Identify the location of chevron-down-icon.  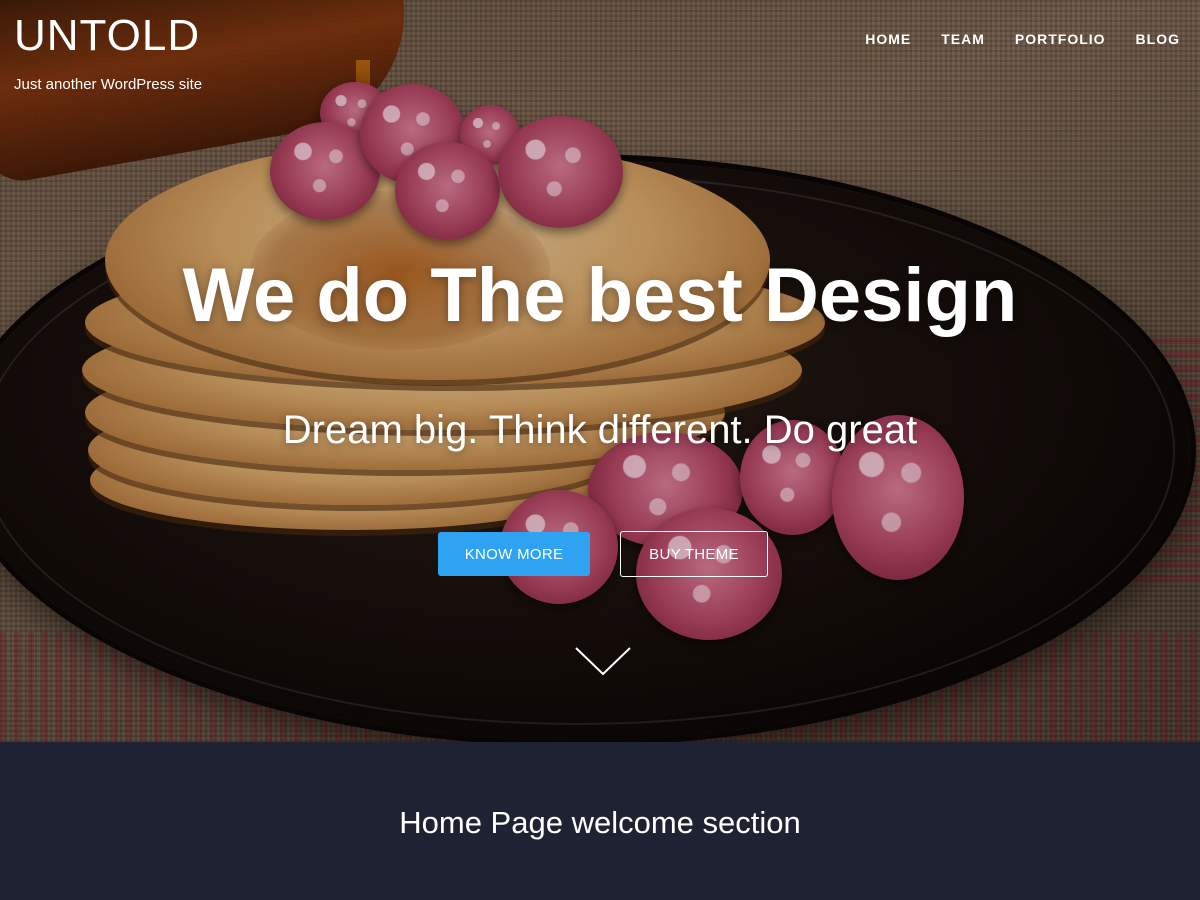
(603, 661).